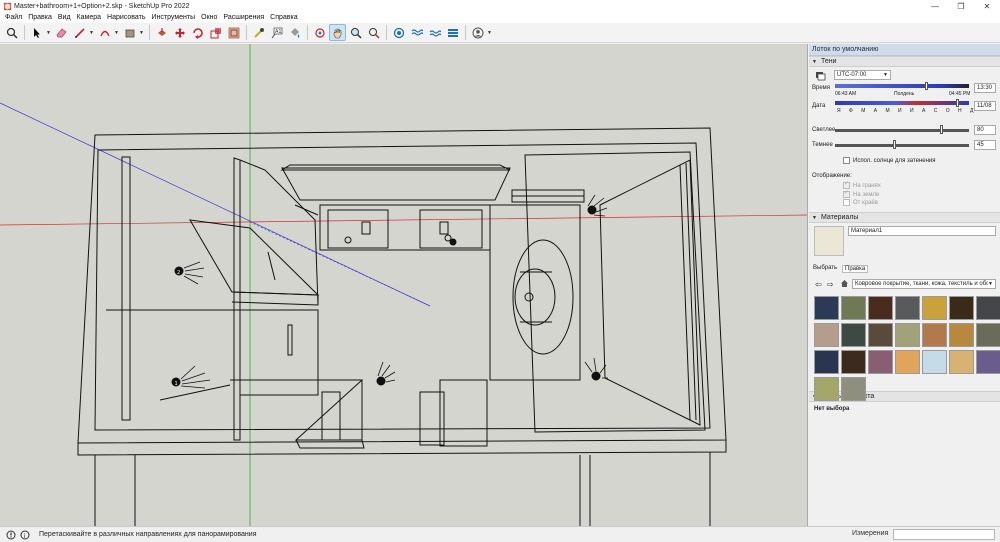 This screenshot has height=542, width=1000. Describe the element at coordinates (79, 32) in the screenshot. I see `pencil-line-icon` at that location.